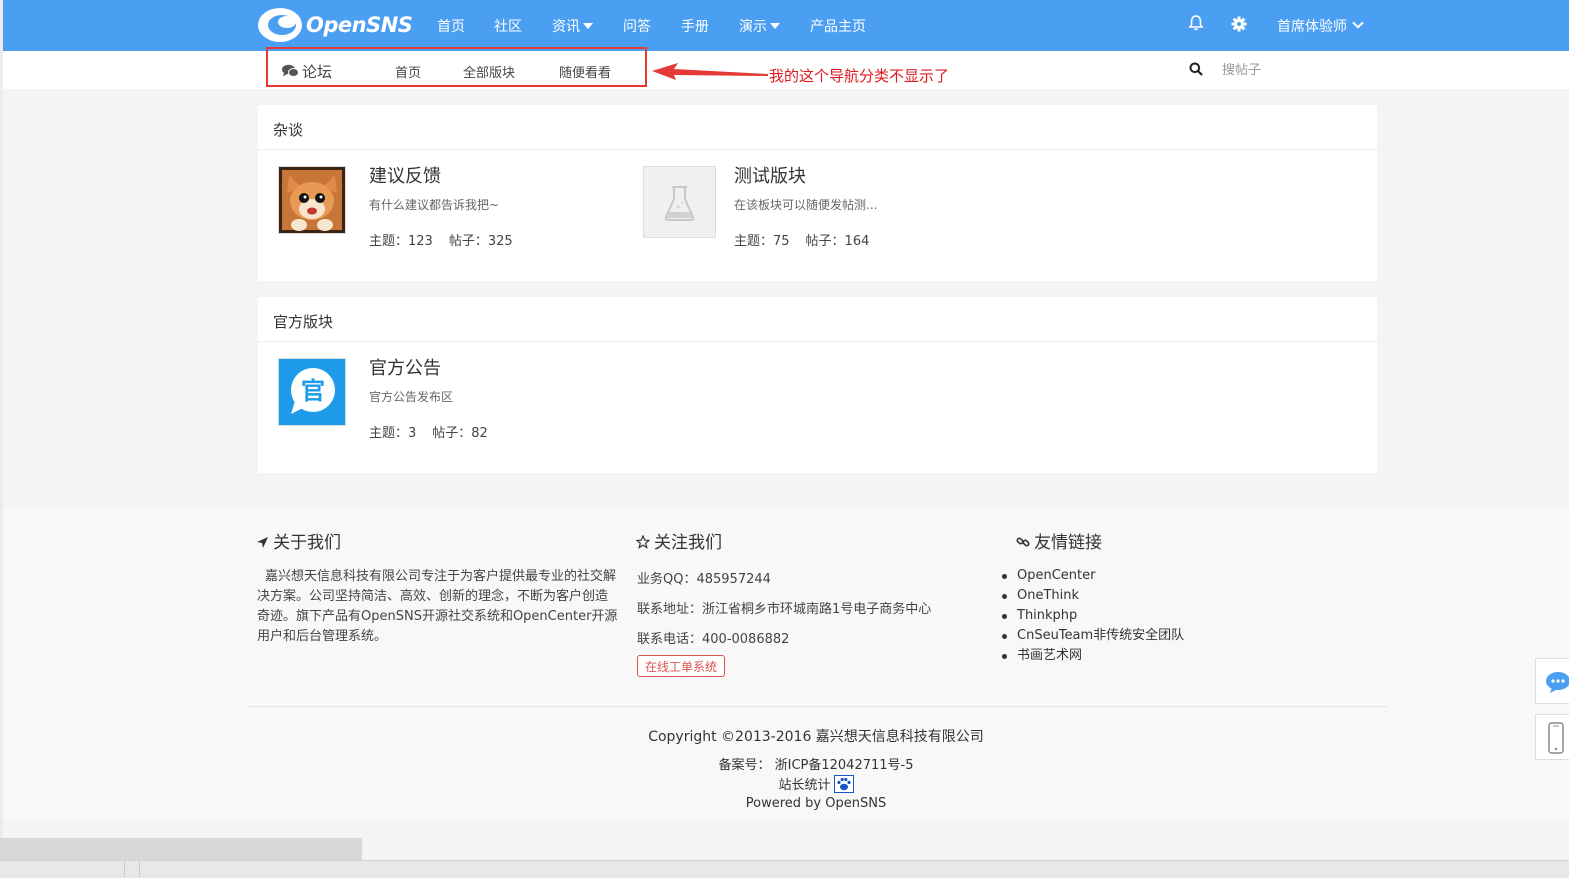 Image resolution: width=1569 pixels, height=878 pixels. I want to click on footer-phone: 联系电话：400-0086882, so click(713, 639).